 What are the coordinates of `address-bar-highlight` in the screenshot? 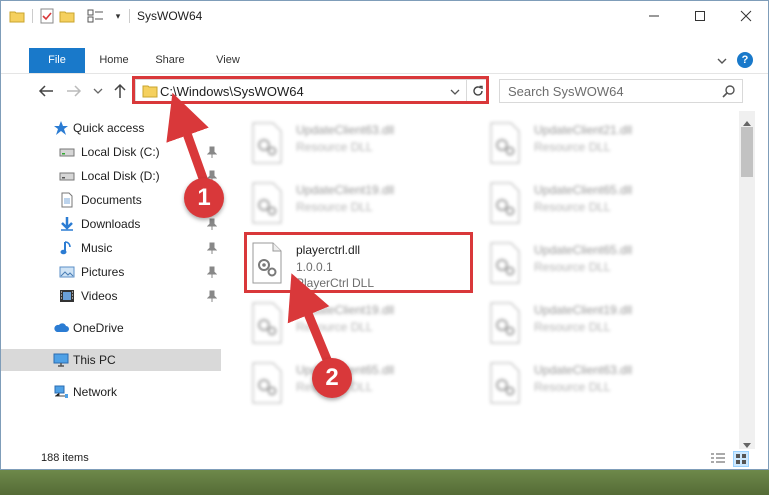 It's located at (310, 90).